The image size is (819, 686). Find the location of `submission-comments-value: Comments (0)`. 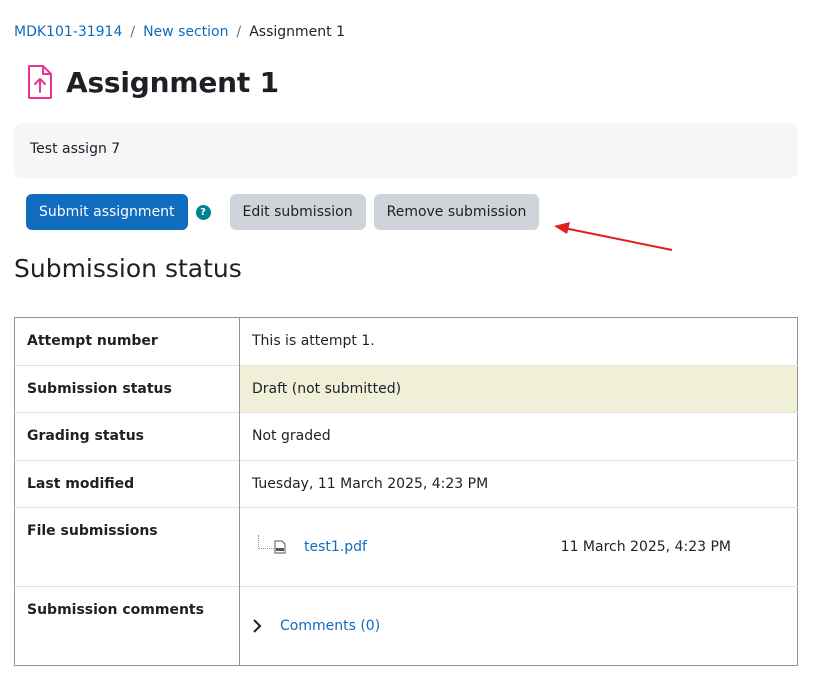

submission-comments-value: Comments (0) is located at coordinates (518, 626).